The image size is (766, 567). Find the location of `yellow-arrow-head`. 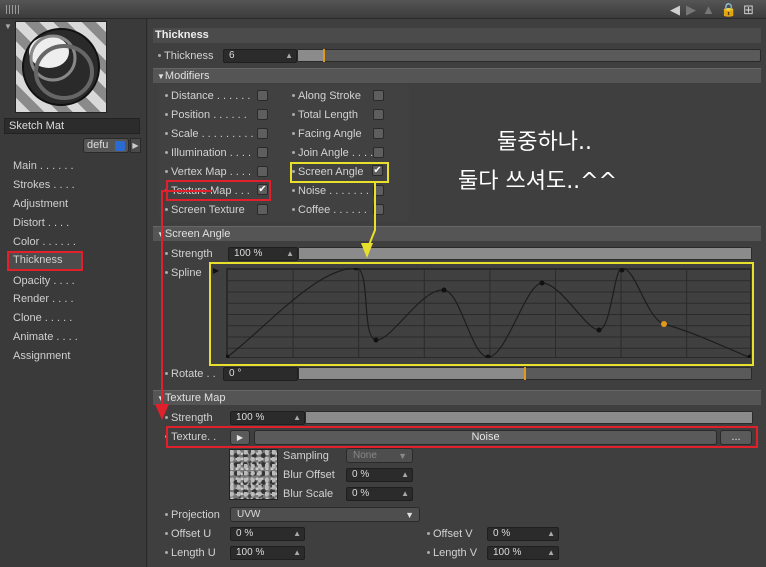

yellow-arrow-head is located at coordinates (367, 250).